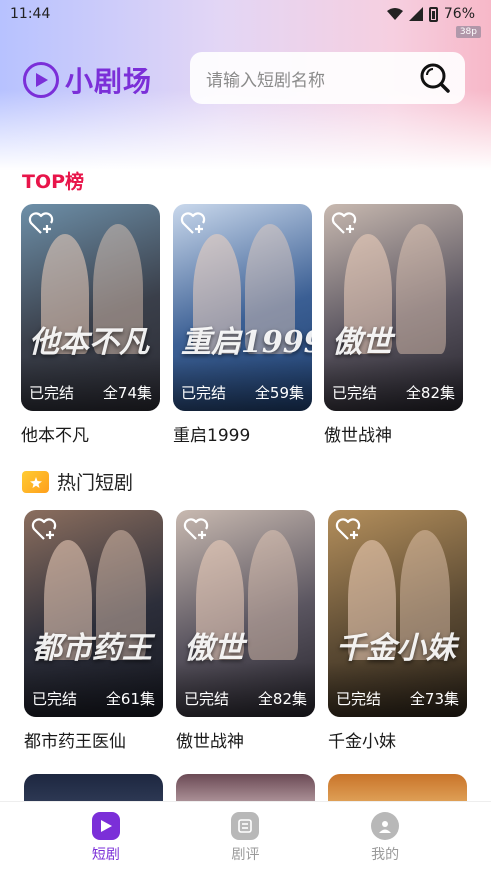 The height and width of the screenshot is (873, 491). What do you see at coordinates (41, 80) in the screenshot?
I see `play-logo-icon` at bounding box center [41, 80].